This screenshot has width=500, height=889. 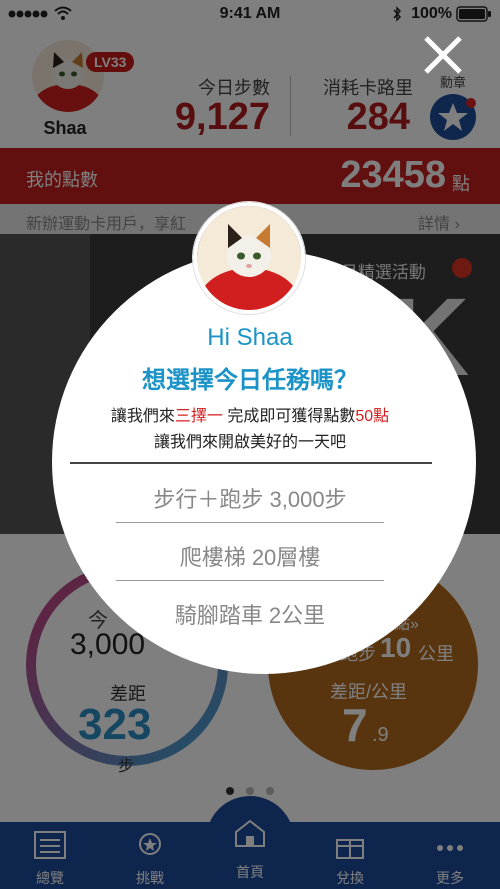 What do you see at coordinates (443, 55) in the screenshot?
I see `close-icon` at bounding box center [443, 55].